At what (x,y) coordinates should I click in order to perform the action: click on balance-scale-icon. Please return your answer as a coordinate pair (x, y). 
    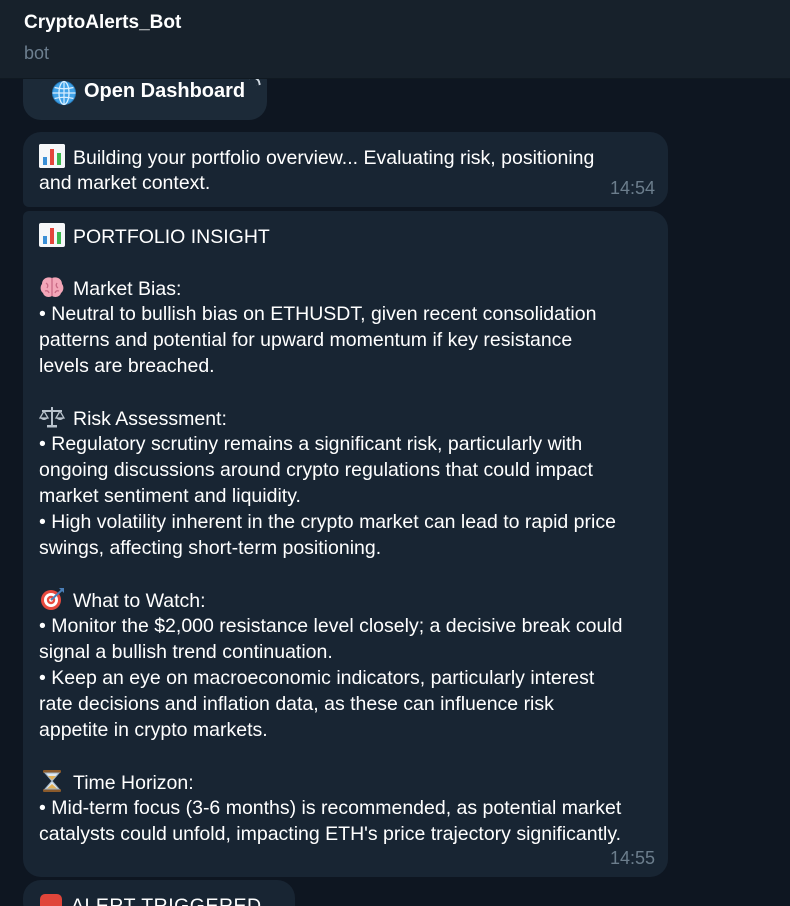
    Looking at the image, I should click on (52, 417).